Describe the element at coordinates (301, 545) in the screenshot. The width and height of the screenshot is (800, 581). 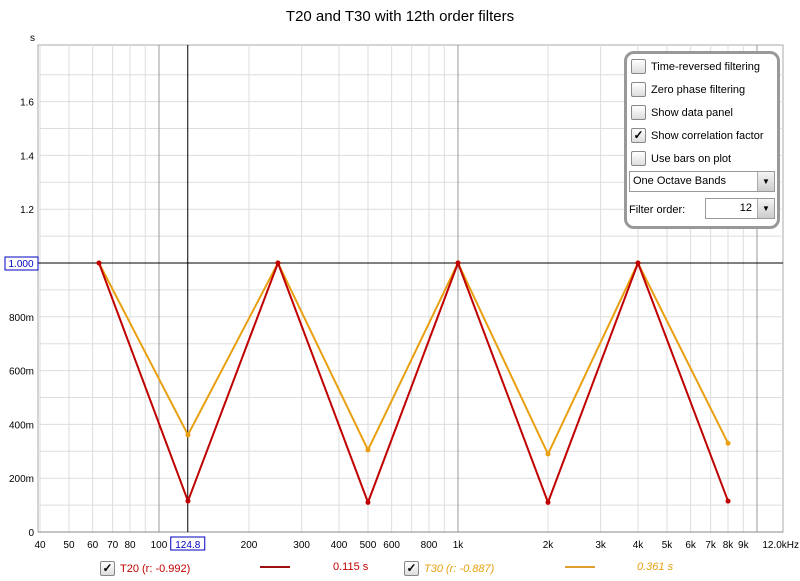
I see `x-tick-label: 300` at that location.